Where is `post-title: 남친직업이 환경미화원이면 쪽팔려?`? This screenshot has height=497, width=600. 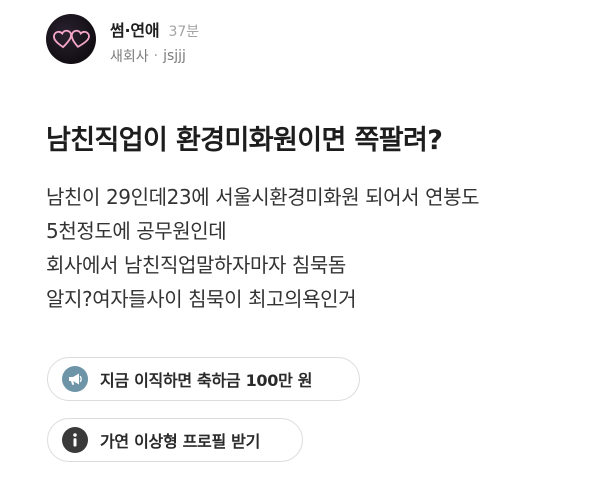
post-title: 남친직업이 환경미화원이면 쪽팔려? is located at coordinates (244, 140).